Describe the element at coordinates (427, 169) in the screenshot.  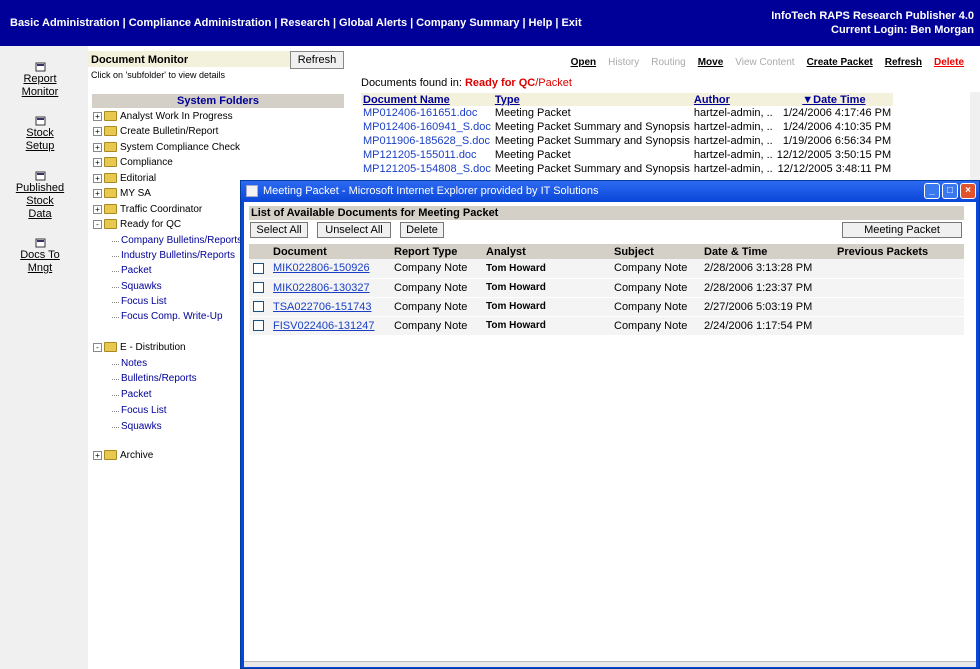
I see `doc-name: MP121205-154808_S.doc` at that location.